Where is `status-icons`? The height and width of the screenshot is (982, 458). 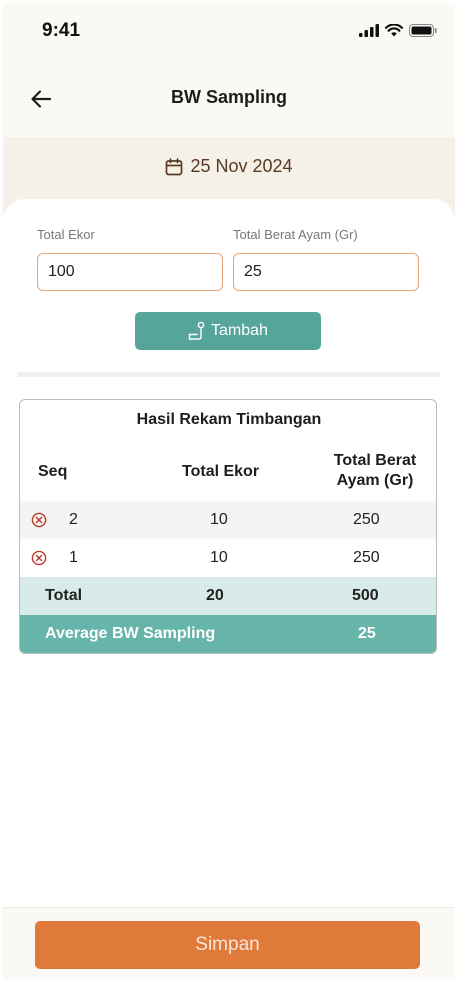
status-icons is located at coordinates (398, 30).